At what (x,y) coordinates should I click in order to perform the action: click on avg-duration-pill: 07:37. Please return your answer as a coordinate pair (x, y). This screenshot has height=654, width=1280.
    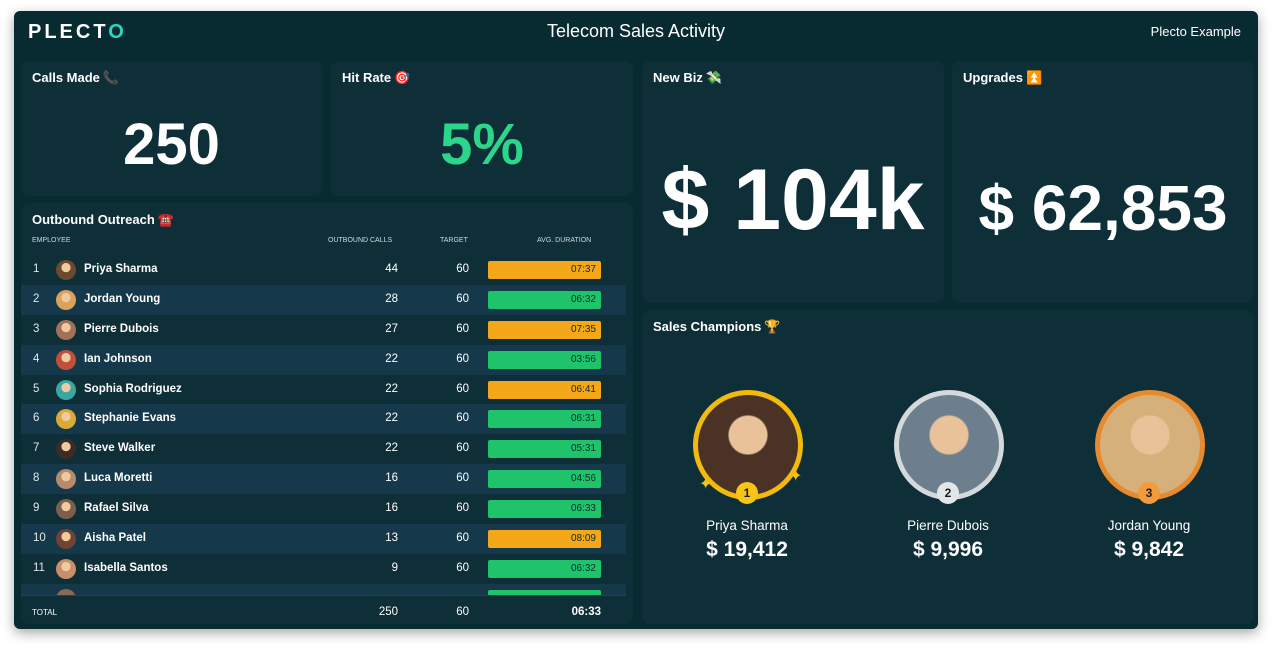
    Looking at the image, I should click on (544, 270).